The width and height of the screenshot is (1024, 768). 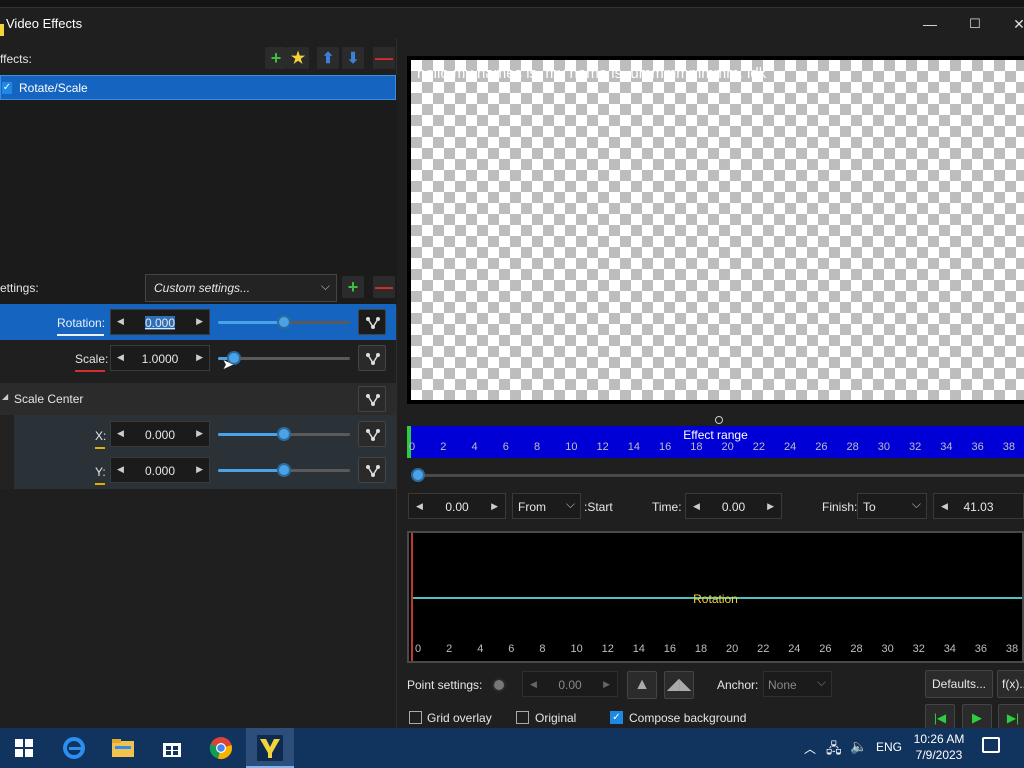 What do you see at coordinates (276, 58) in the screenshot?
I see `add-effect-button: +` at bounding box center [276, 58].